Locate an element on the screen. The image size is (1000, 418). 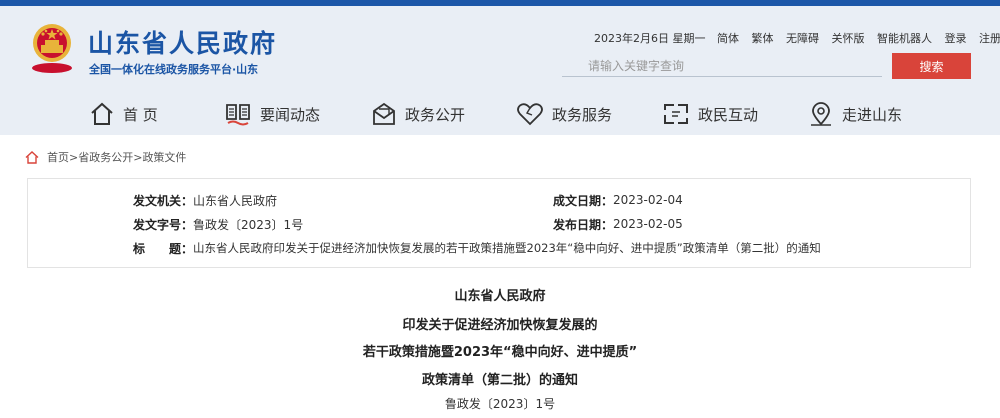
meta-title-label: 标 题： is located at coordinates (163, 248).